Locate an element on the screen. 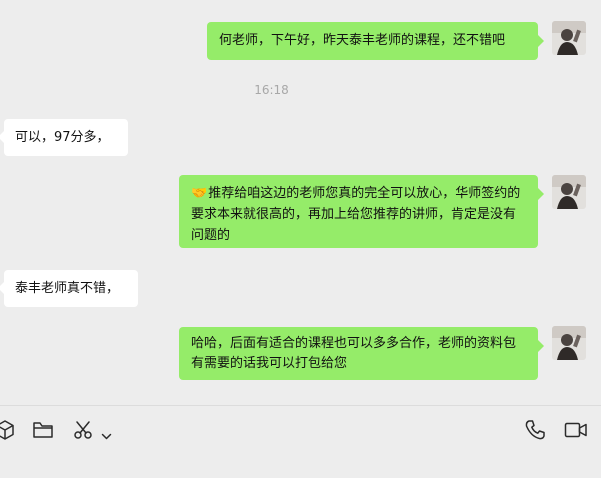 The image size is (601, 478). incoming-message-bubble: 可以，97分多， is located at coordinates (64, 137).